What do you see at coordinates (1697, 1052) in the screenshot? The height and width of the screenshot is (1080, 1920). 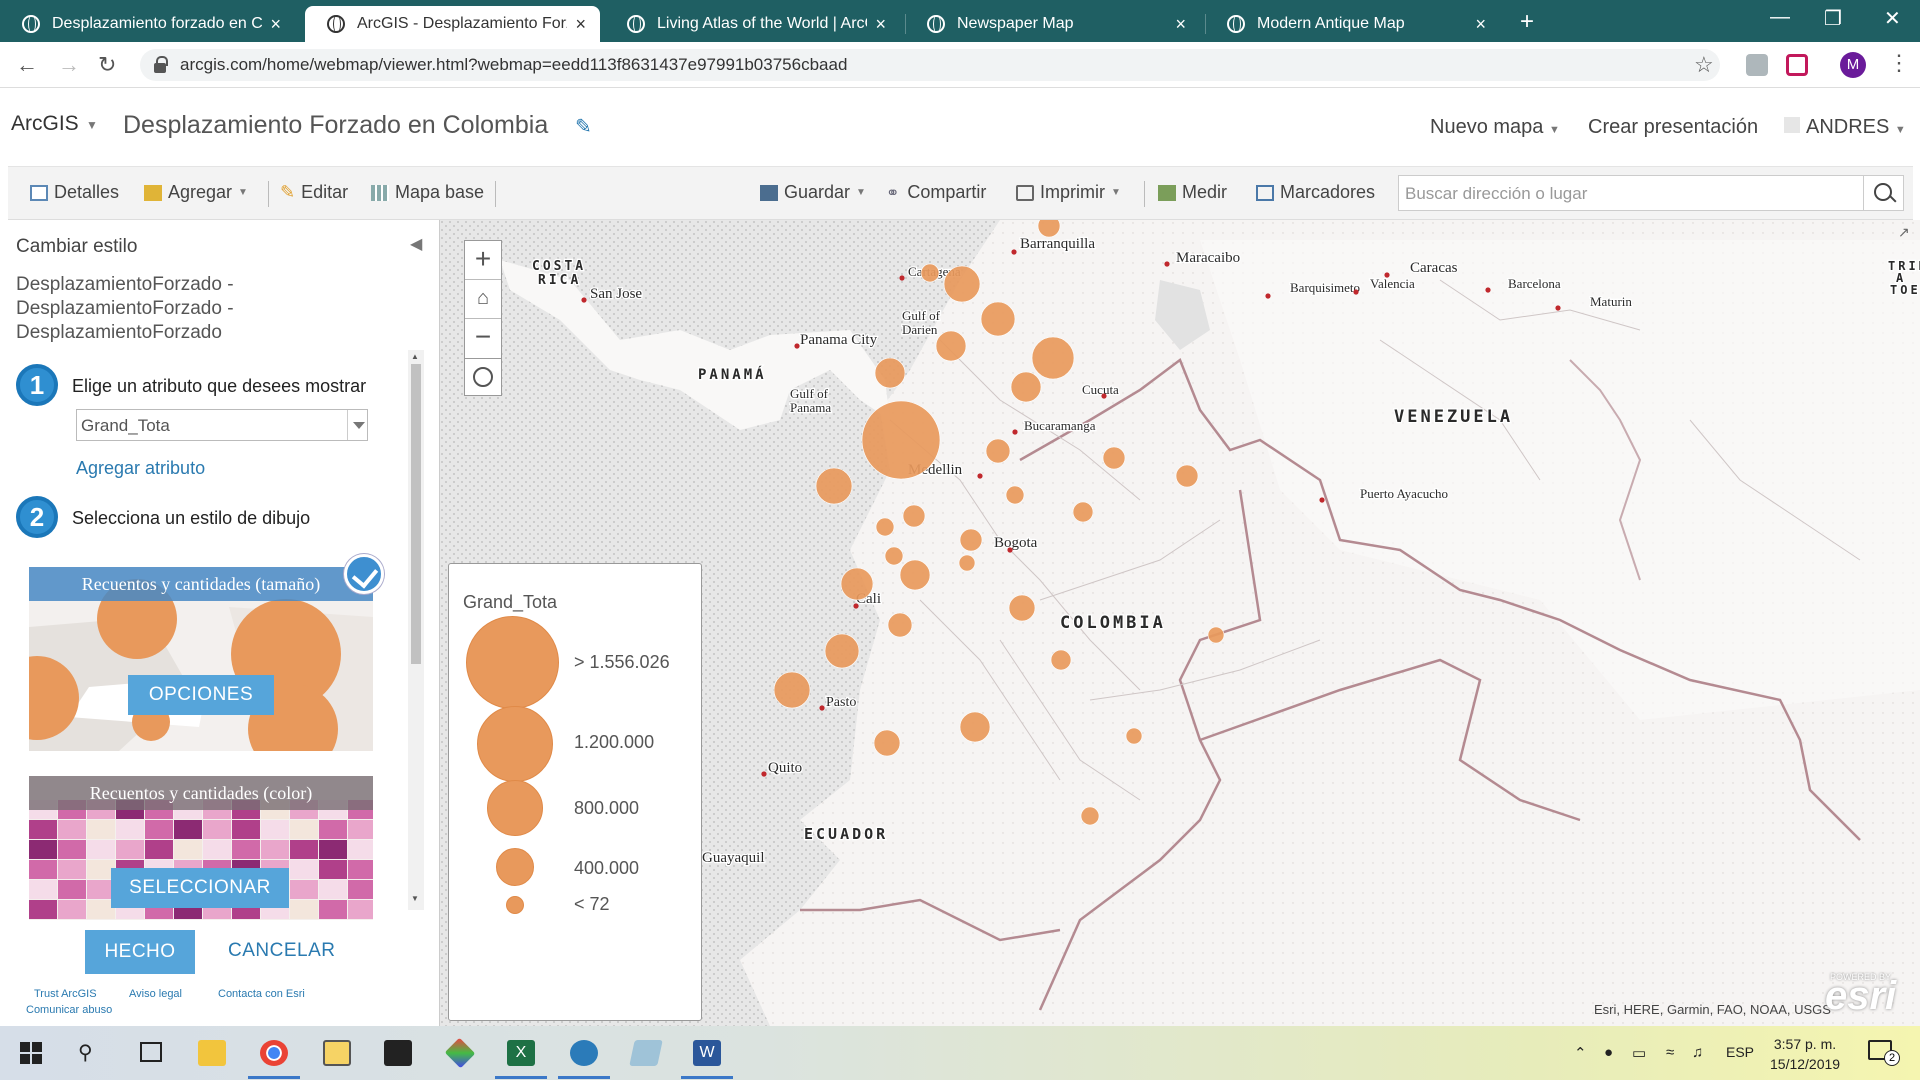 I see `volume-icon: ♫` at bounding box center [1697, 1052].